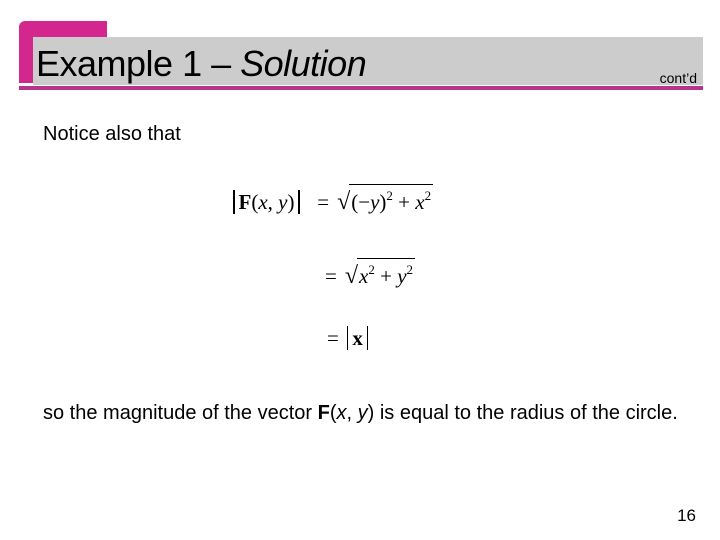 The image size is (720, 540). What do you see at coordinates (526, 413) in the screenshot?
I see `text: is equal to the radius of the circle.` at bounding box center [526, 413].